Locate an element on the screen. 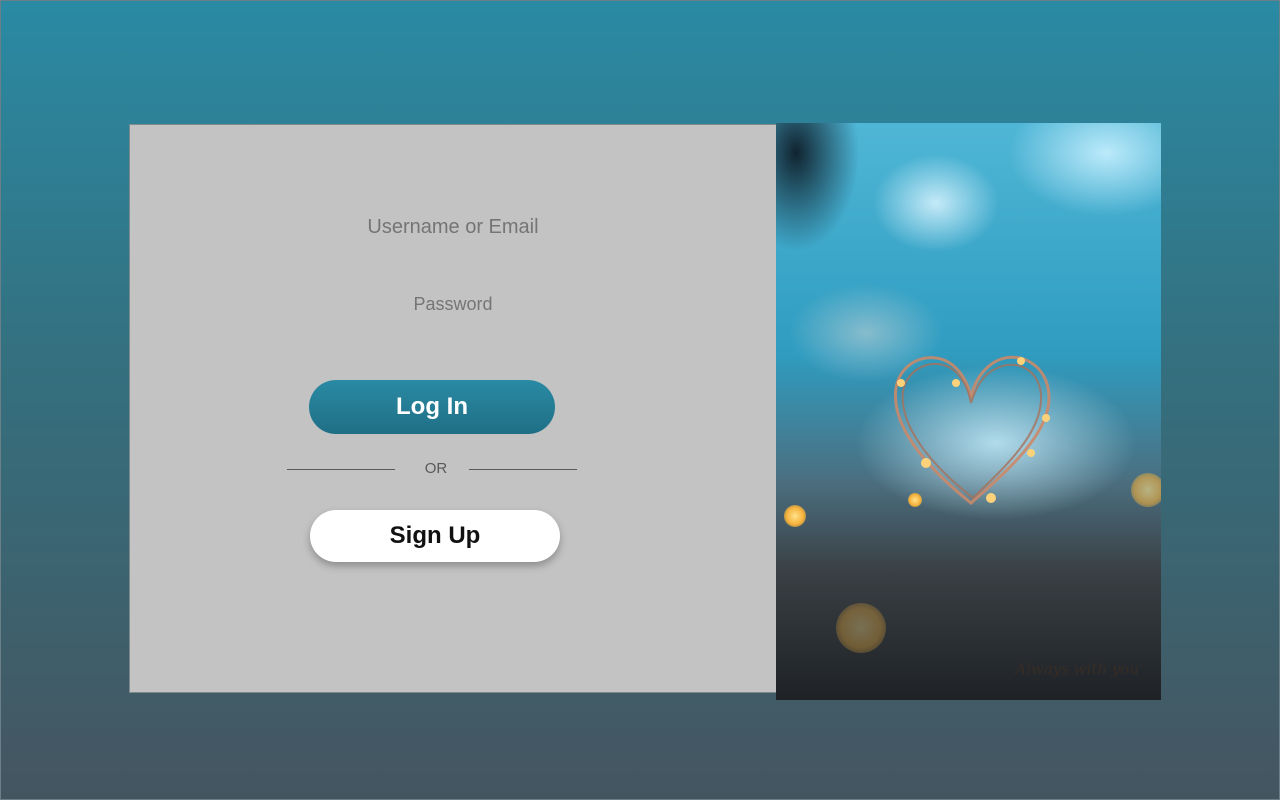 This screenshot has height=800, width=1280. divider-or-text: OR is located at coordinates (436, 468).